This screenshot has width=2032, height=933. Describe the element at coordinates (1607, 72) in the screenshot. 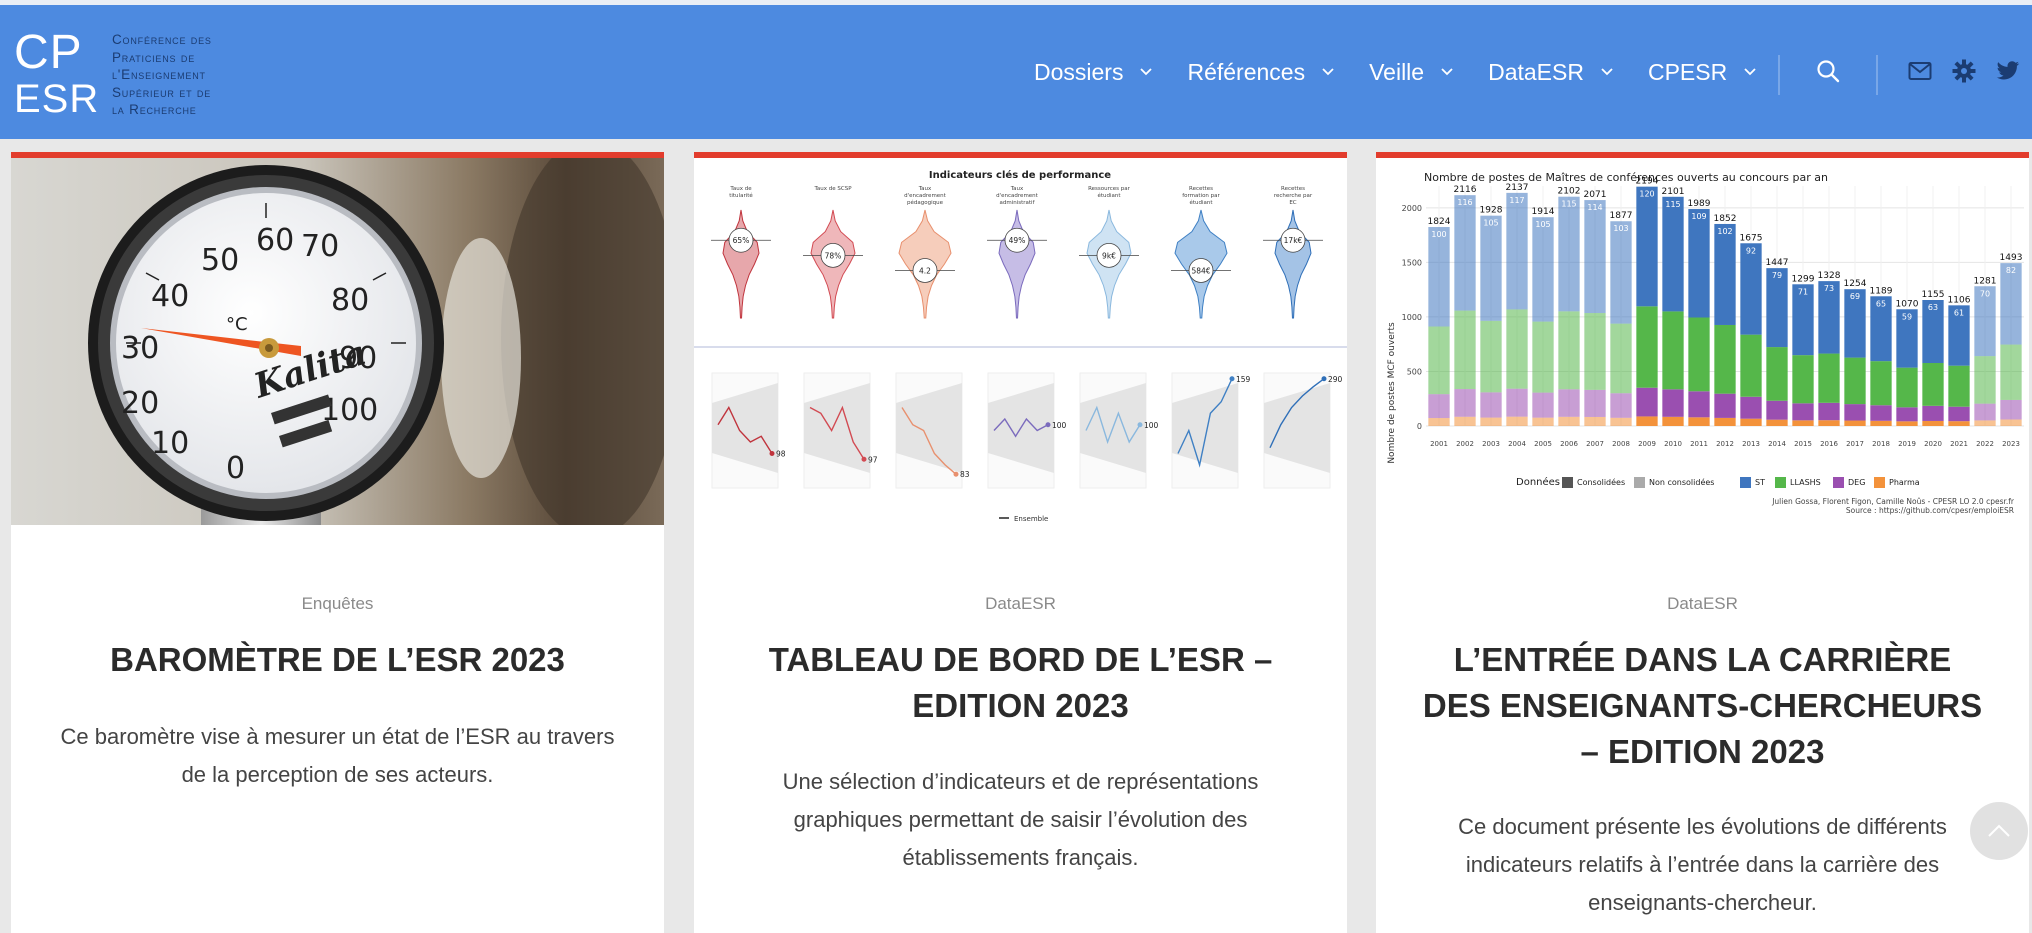

I see `chevron-down-icon` at that location.